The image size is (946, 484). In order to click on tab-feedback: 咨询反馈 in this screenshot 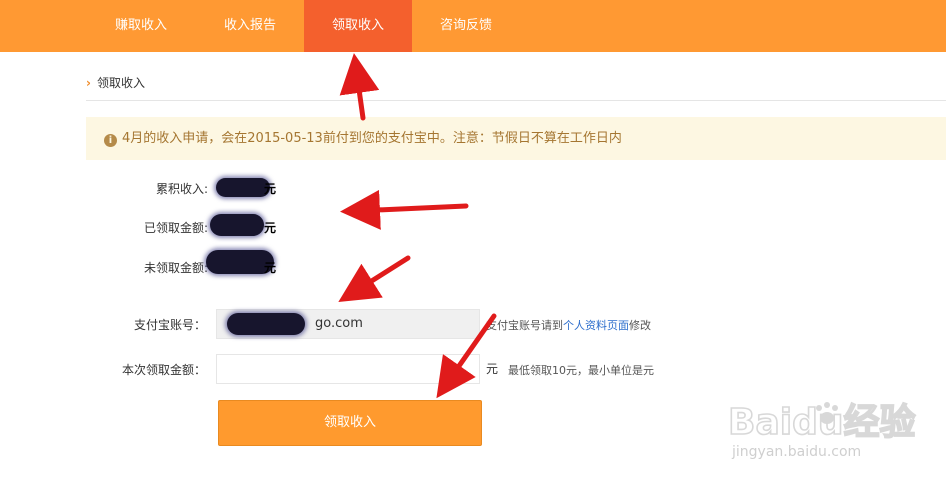, I will do `click(466, 26)`.